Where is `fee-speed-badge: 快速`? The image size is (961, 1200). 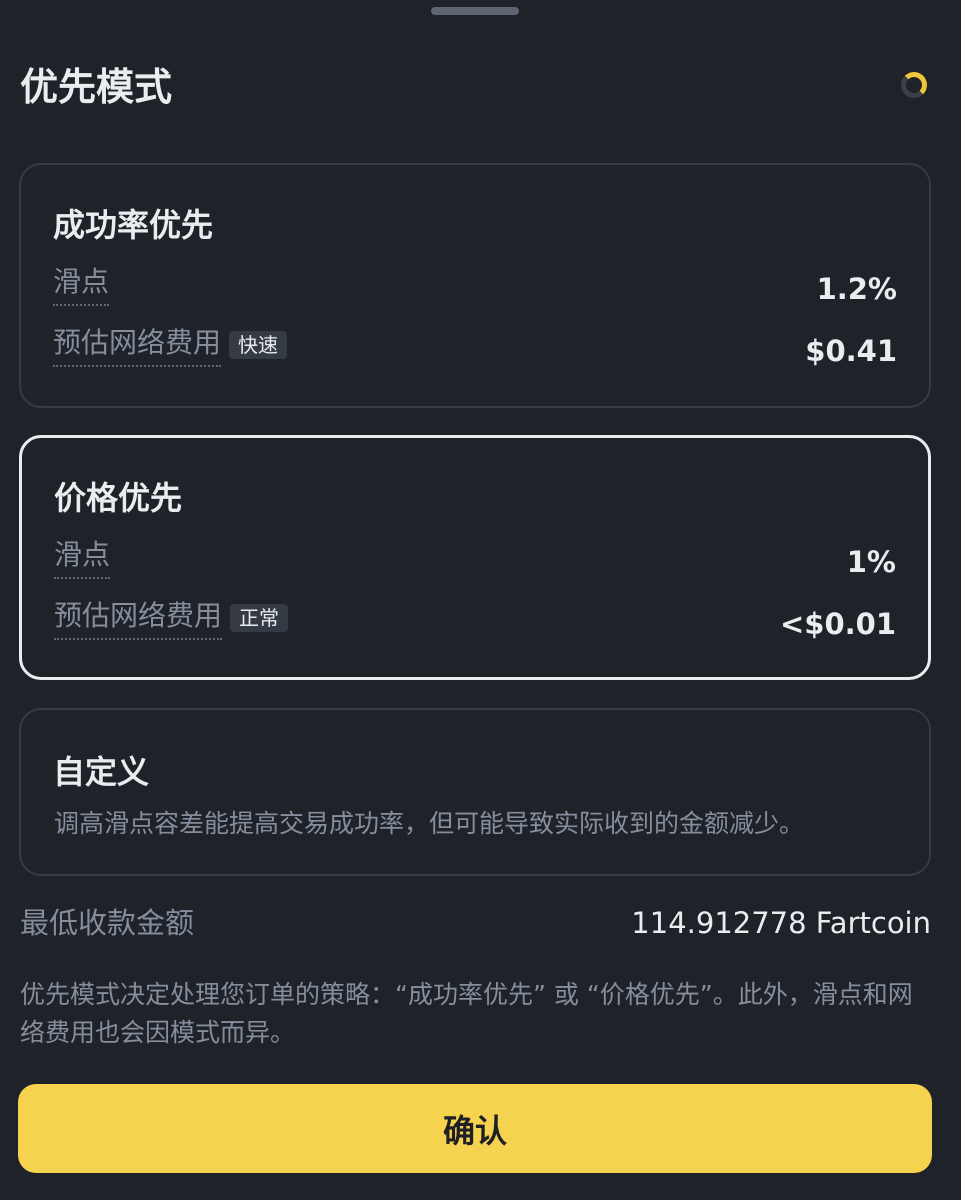 fee-speed-badge: 快速 is located at coordinates (258, 345).